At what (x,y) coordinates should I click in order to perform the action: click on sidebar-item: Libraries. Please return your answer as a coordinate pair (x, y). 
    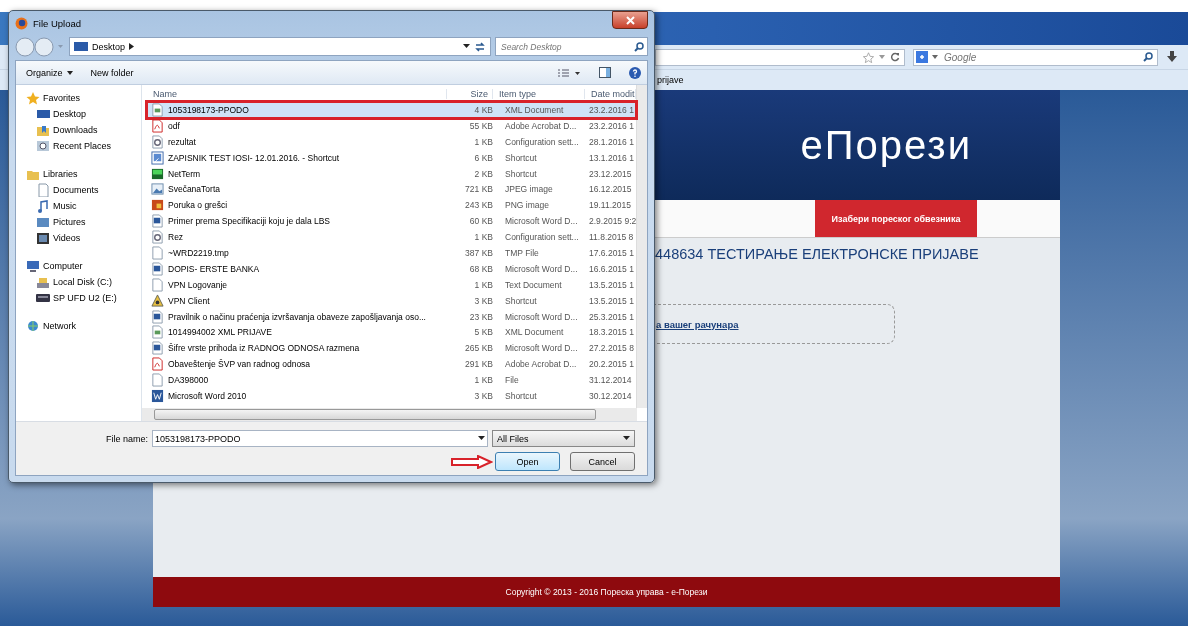
    Looking at the image, I should click on (50, 174).